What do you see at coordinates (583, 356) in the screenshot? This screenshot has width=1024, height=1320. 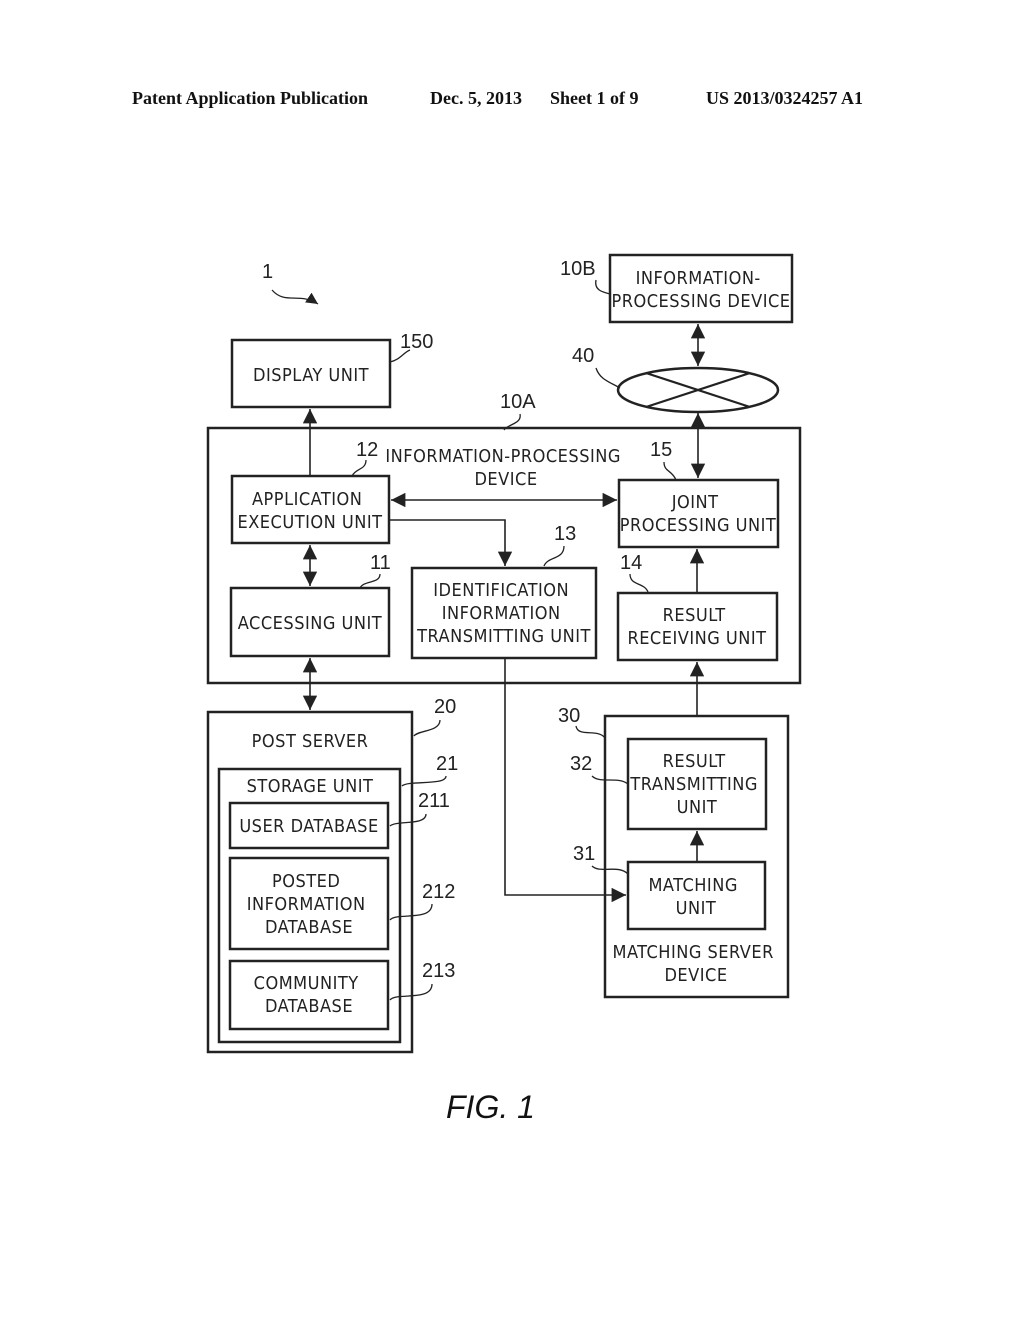 I see `ref-network: 40` at bounding box center [583, 356].